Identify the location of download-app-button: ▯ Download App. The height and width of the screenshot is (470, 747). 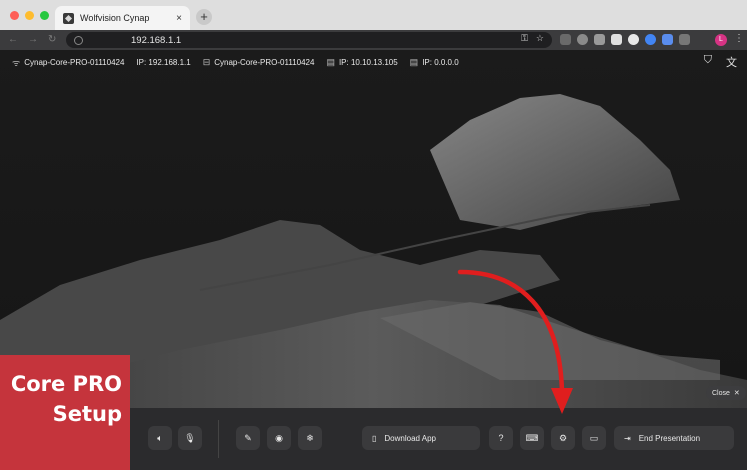
(421, 438).